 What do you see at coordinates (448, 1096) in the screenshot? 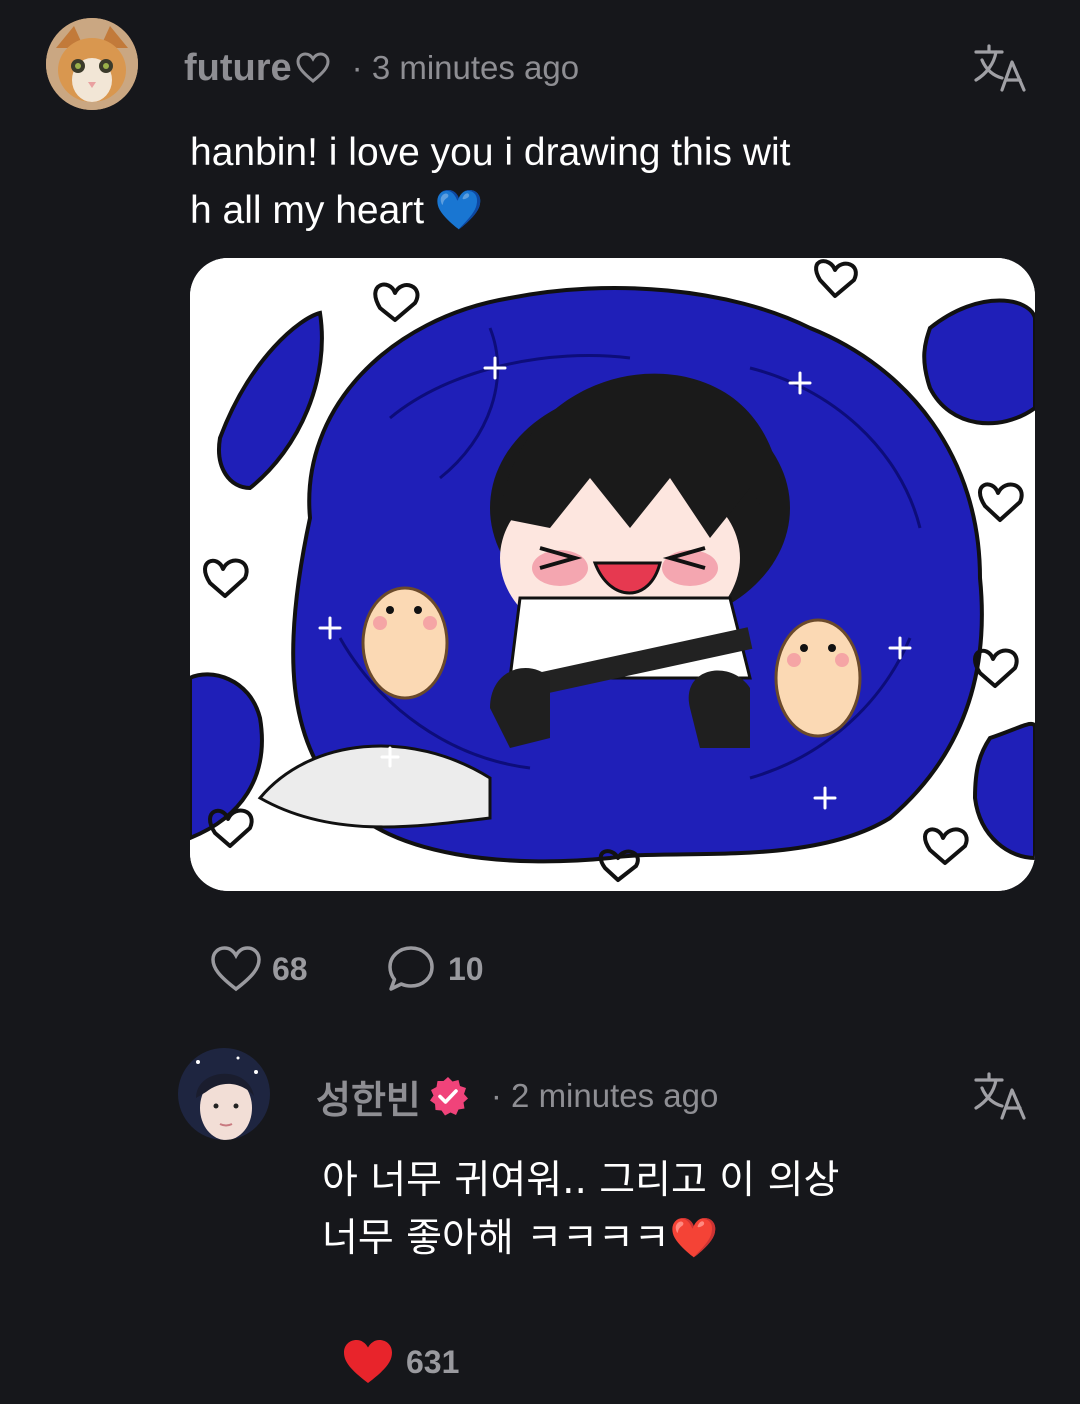
I see `verified-badge-icon` at bounding box center [448, 1096].